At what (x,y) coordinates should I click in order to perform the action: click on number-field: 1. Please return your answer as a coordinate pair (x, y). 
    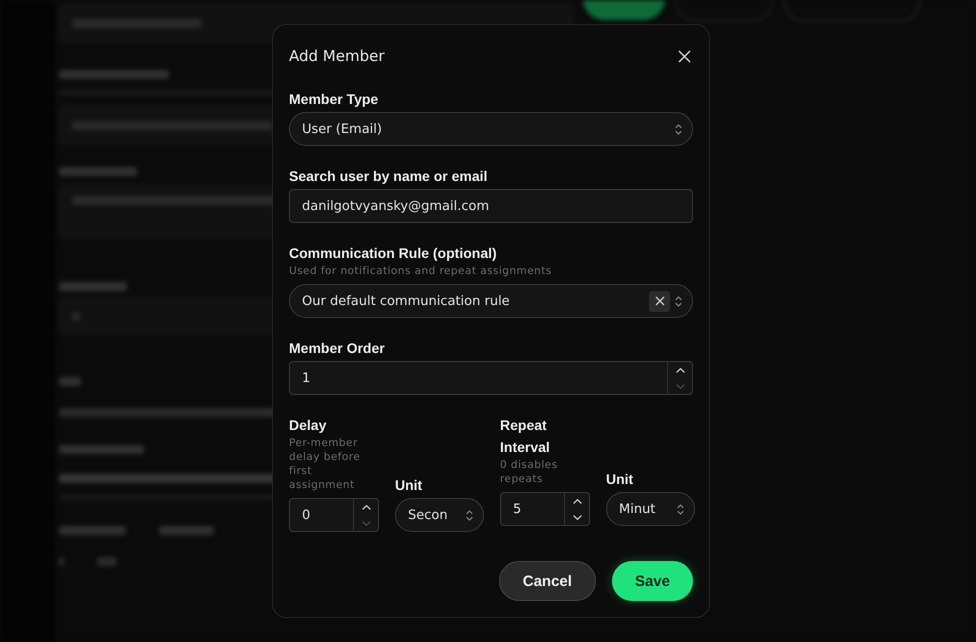
    Looking at the image, I should click on (491, 378).